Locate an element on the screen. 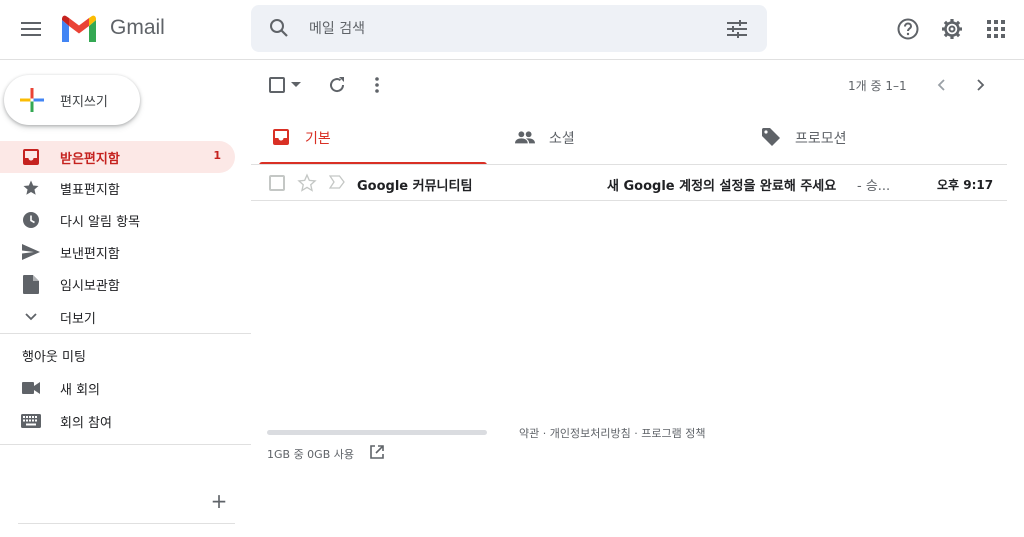 This screenshot has height=537, width=1024. send-icon is located at coordinates (31, 252).